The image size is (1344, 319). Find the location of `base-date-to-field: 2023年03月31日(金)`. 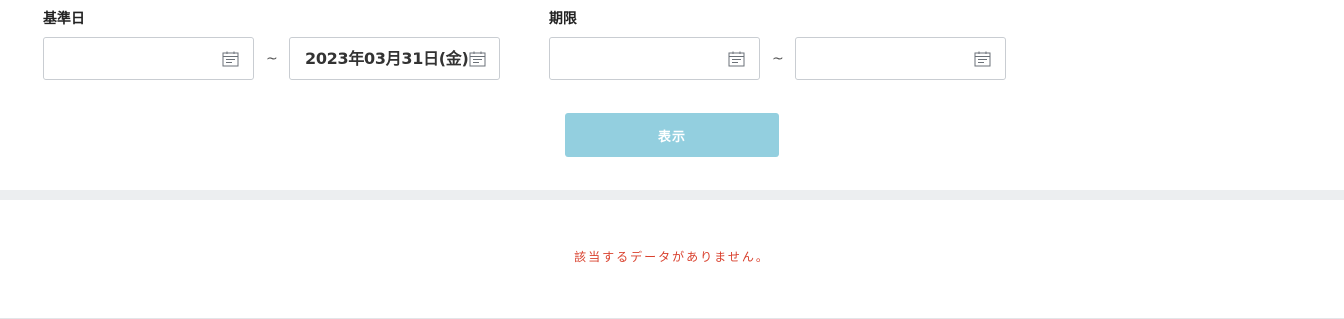

base-date-to-field: 2023年03月31日(金) is located at coordinates (394, 58).